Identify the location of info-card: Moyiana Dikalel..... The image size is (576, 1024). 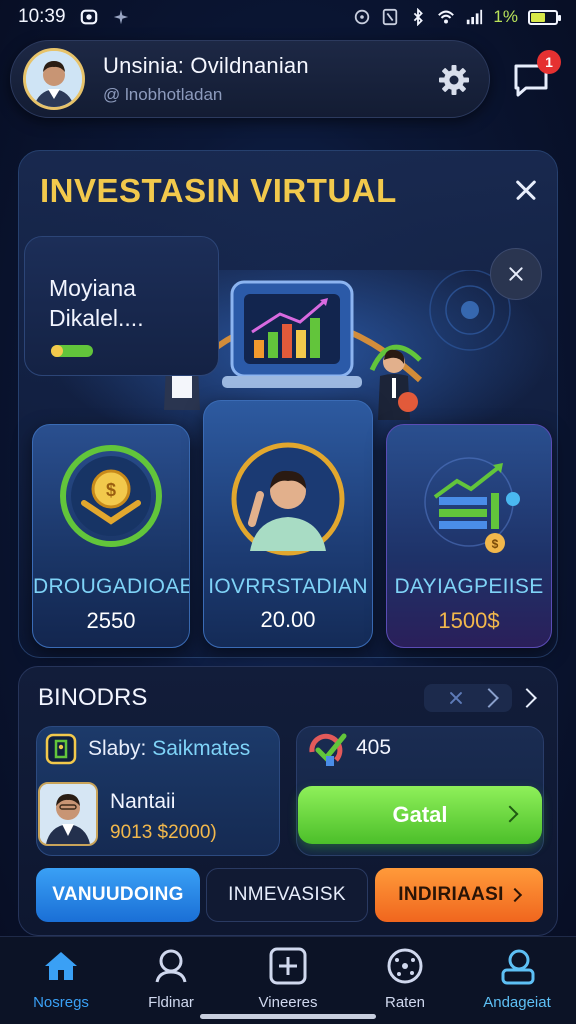
(121, 306).